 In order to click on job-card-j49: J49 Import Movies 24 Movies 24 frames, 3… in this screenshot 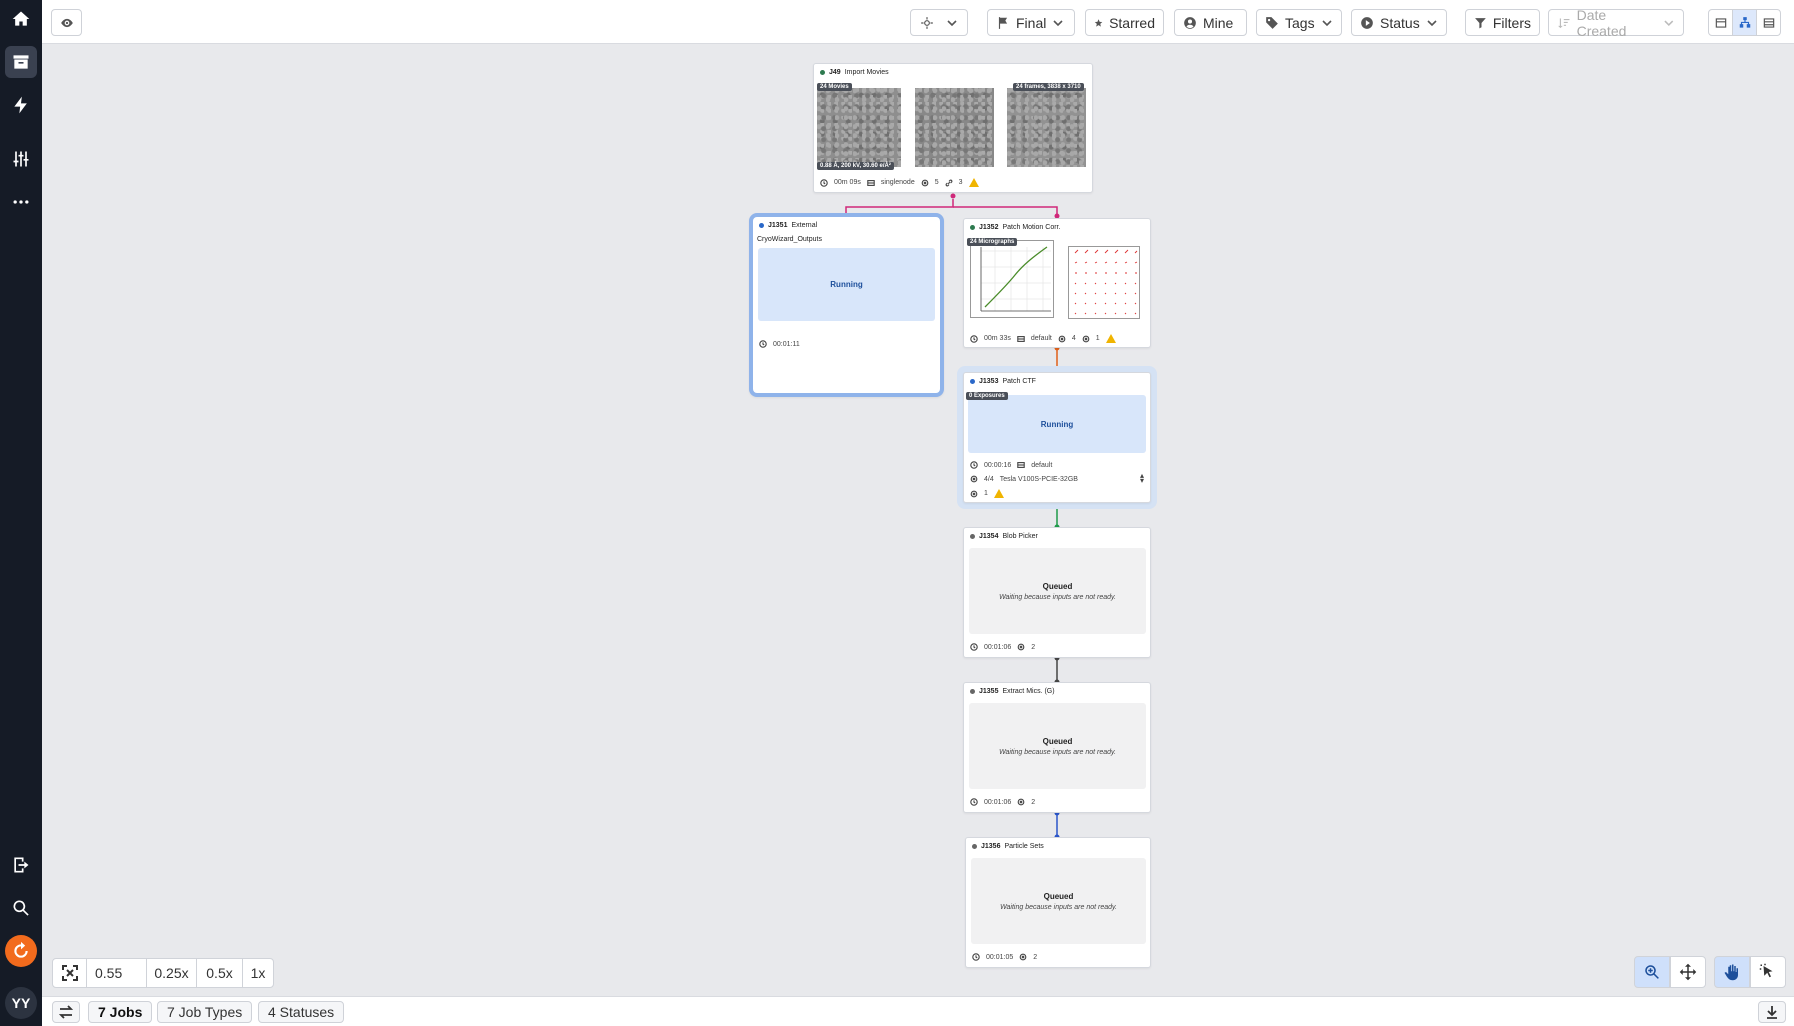, I will do `click(953, 128)`.